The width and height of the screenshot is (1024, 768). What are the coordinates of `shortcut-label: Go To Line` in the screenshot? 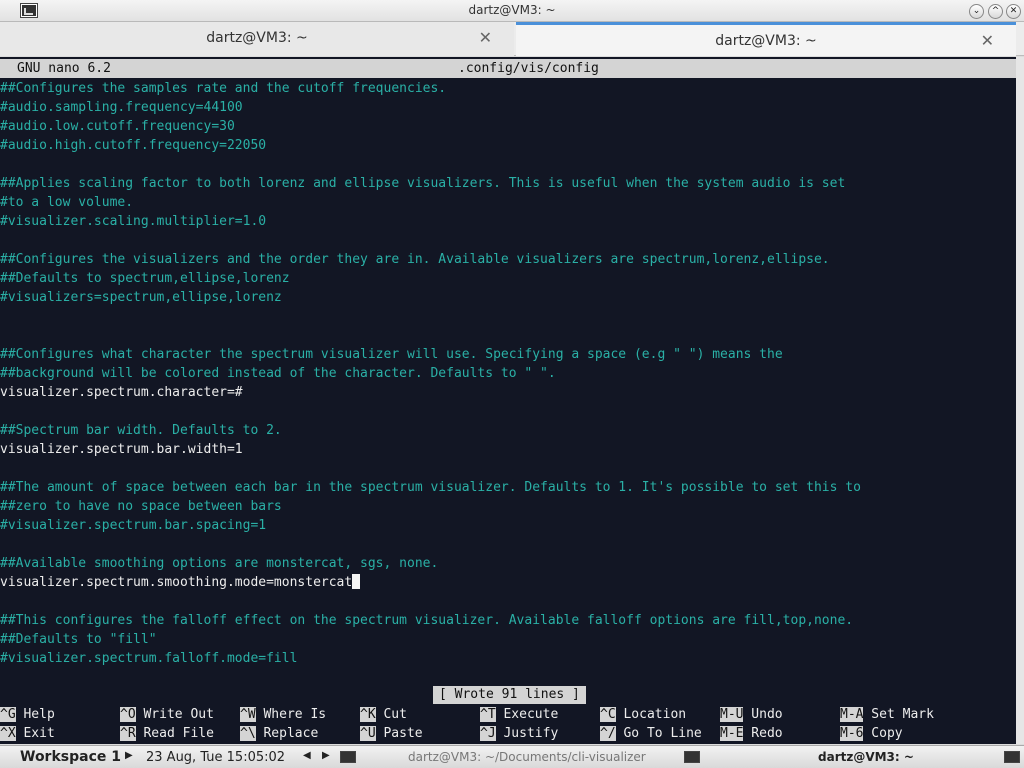 It's located at (658, 733).